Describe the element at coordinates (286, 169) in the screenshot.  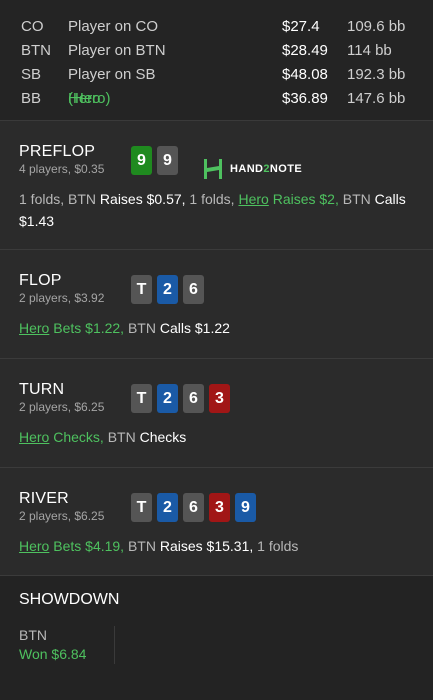
I see `logo-text-part: NOTE` at that location.